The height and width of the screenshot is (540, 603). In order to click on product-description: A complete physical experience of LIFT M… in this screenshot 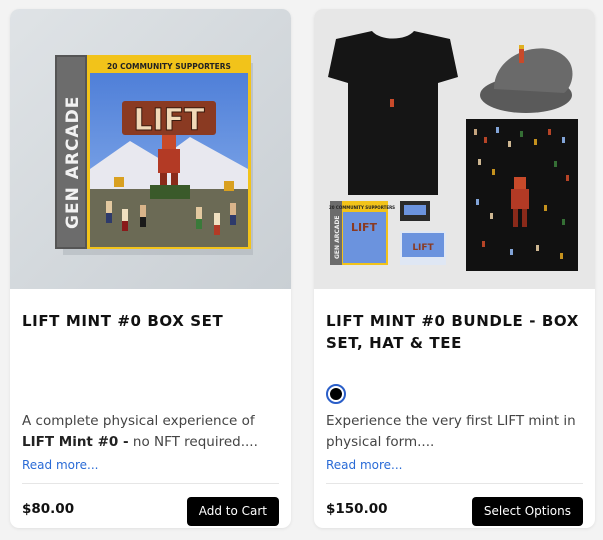, I will do `click(150, 432)`.